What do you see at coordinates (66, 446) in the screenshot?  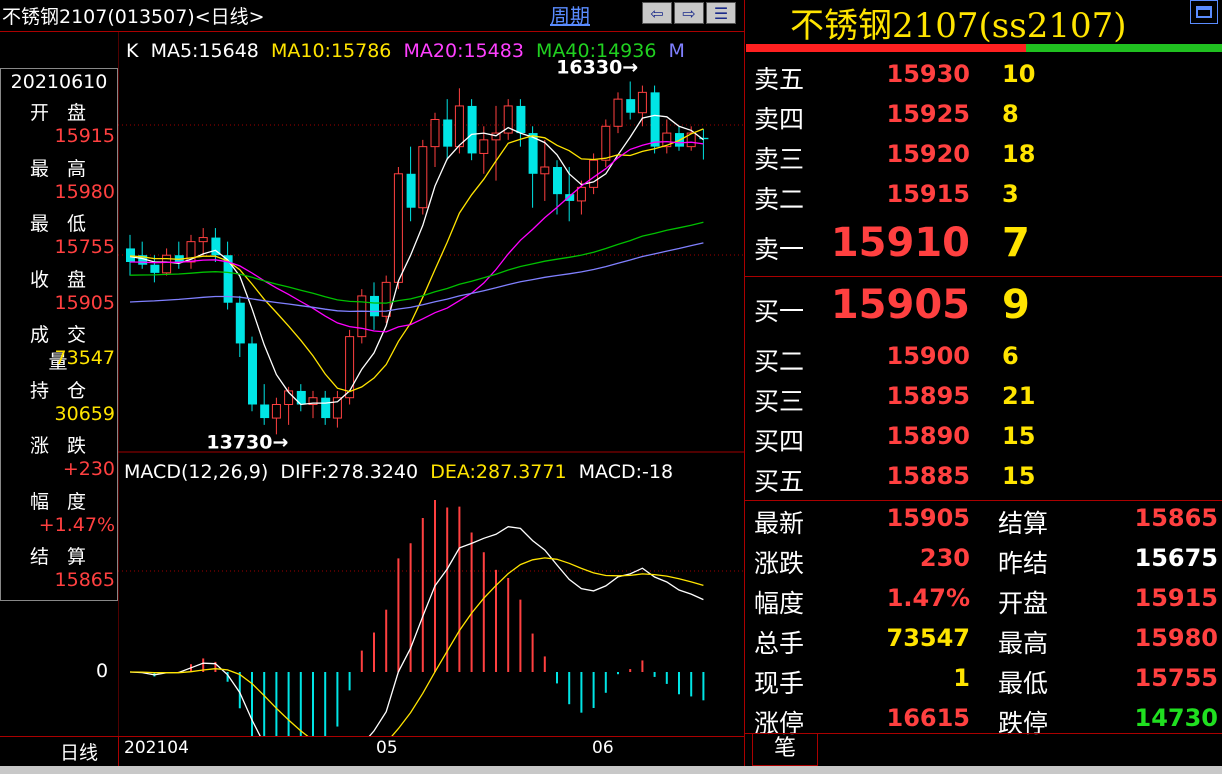 I see `info-label: 涨跌` at bounding box center [66, 446].